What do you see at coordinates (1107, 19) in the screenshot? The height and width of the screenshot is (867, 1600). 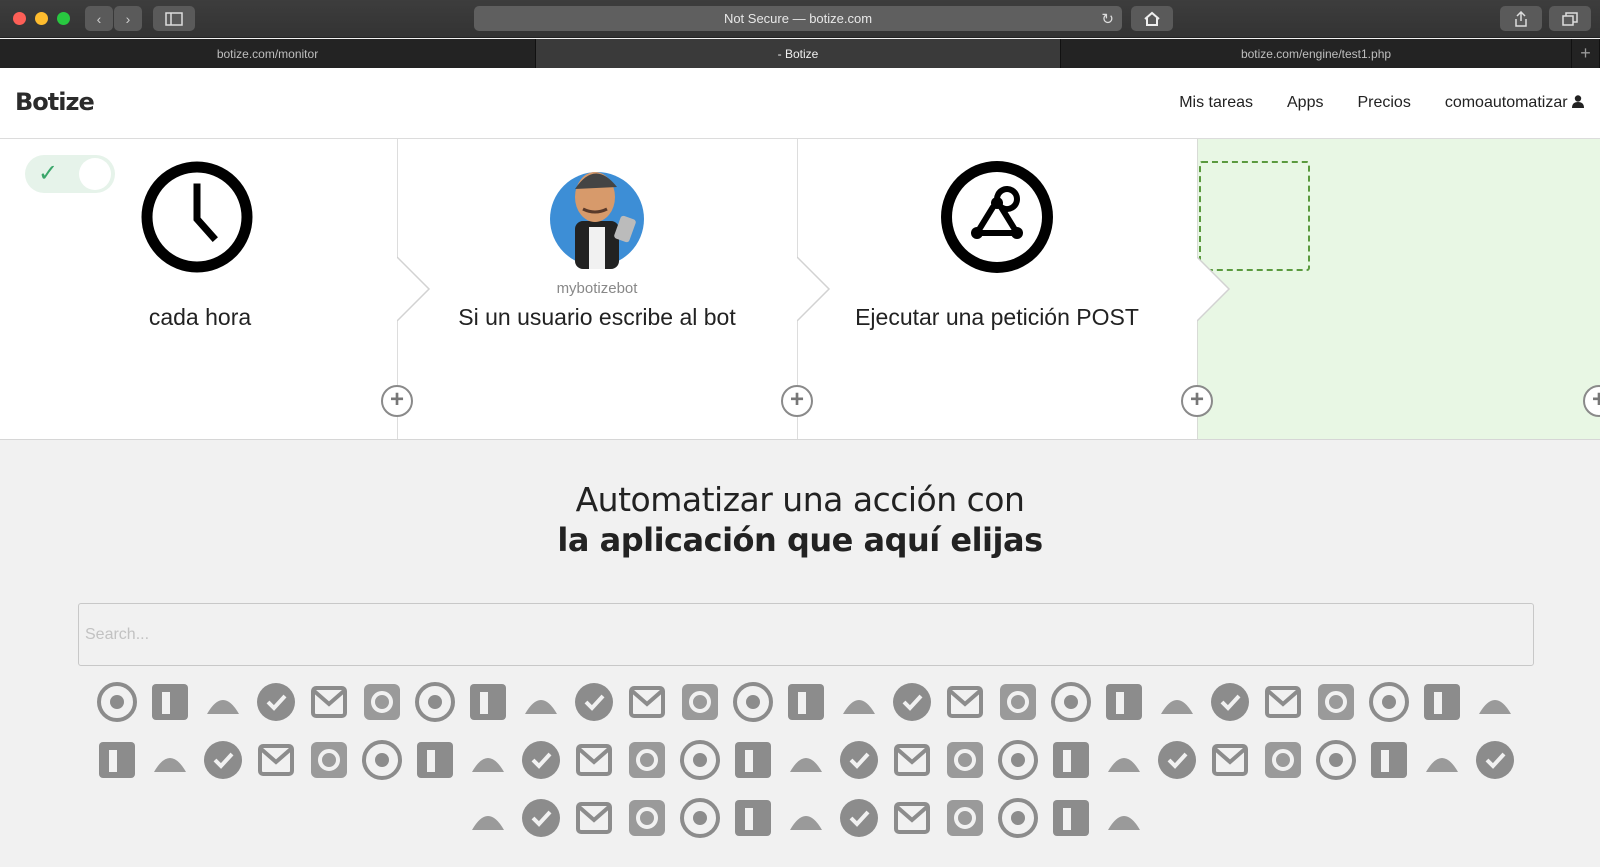 I see `reload-icon: ↻` at bounding box center [1107, 19].